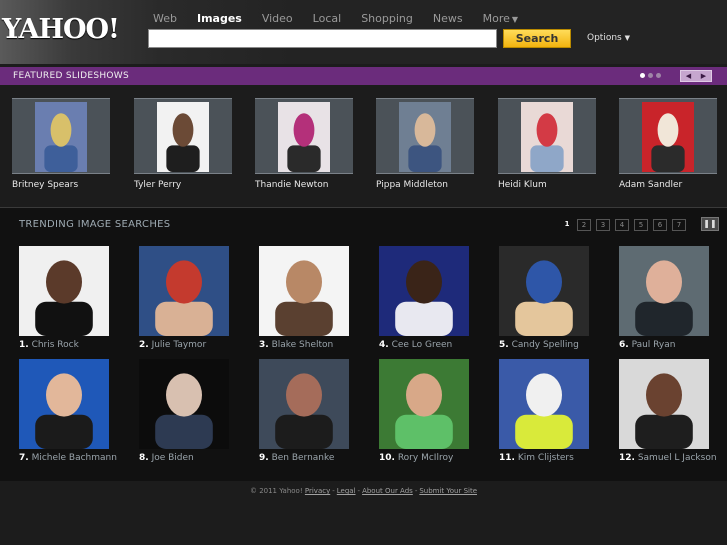 Image resolution: width=727 pixels, height=545 pixels. I want to click on nav-images: Images, so click(219, 18).